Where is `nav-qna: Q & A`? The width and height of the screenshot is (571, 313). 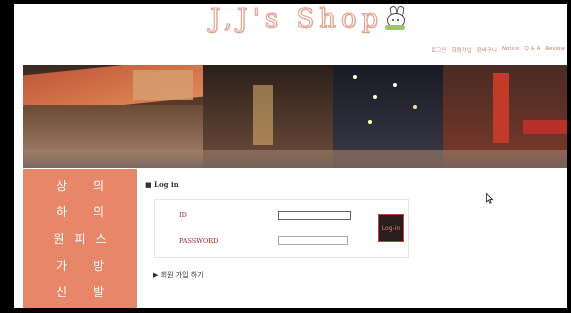
nav-qna: Q & A is located at coordinates (532, 50).